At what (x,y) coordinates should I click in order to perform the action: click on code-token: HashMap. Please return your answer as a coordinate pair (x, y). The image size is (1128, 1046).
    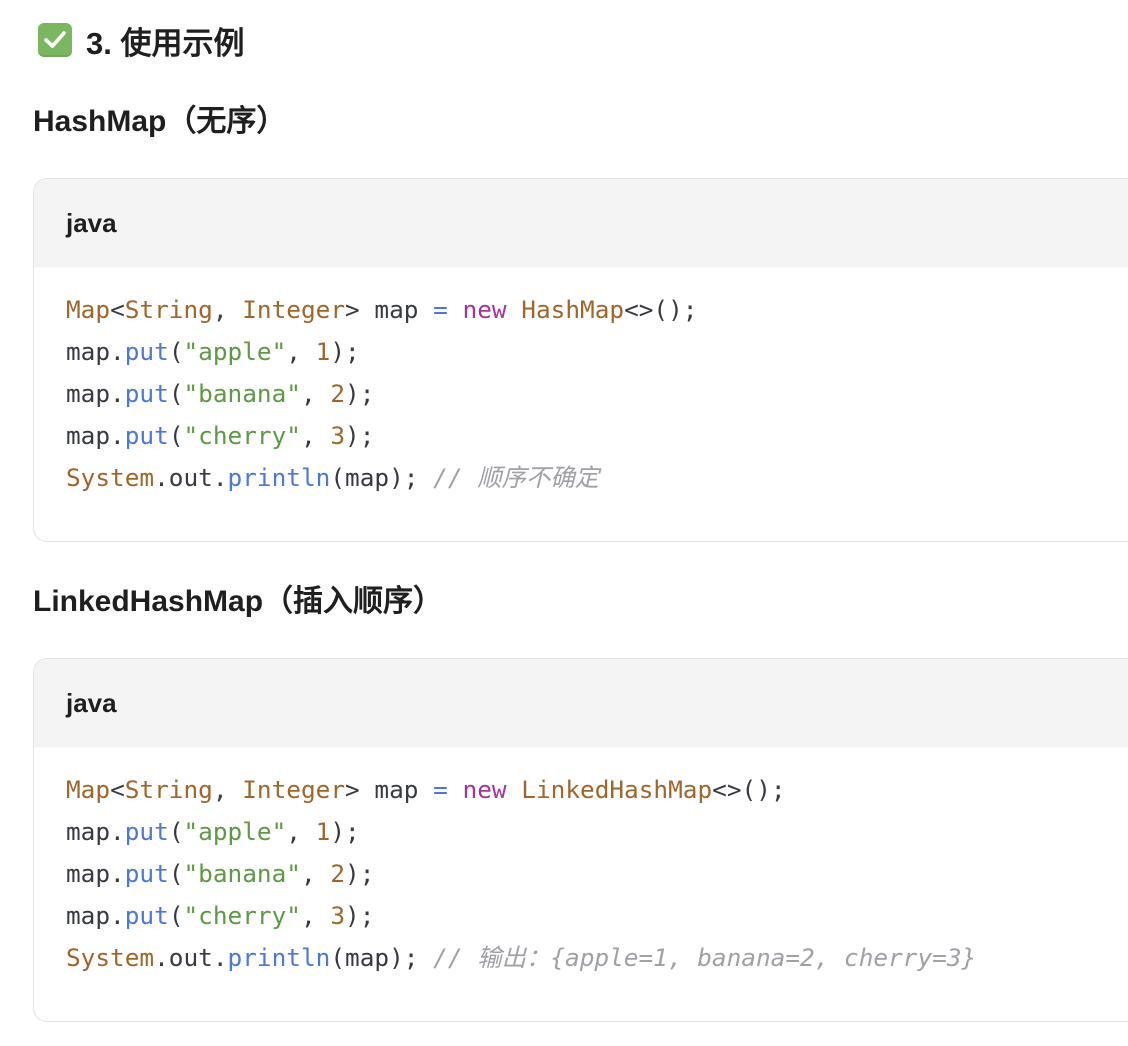
    Looking at the image, I should click on (573, 309).